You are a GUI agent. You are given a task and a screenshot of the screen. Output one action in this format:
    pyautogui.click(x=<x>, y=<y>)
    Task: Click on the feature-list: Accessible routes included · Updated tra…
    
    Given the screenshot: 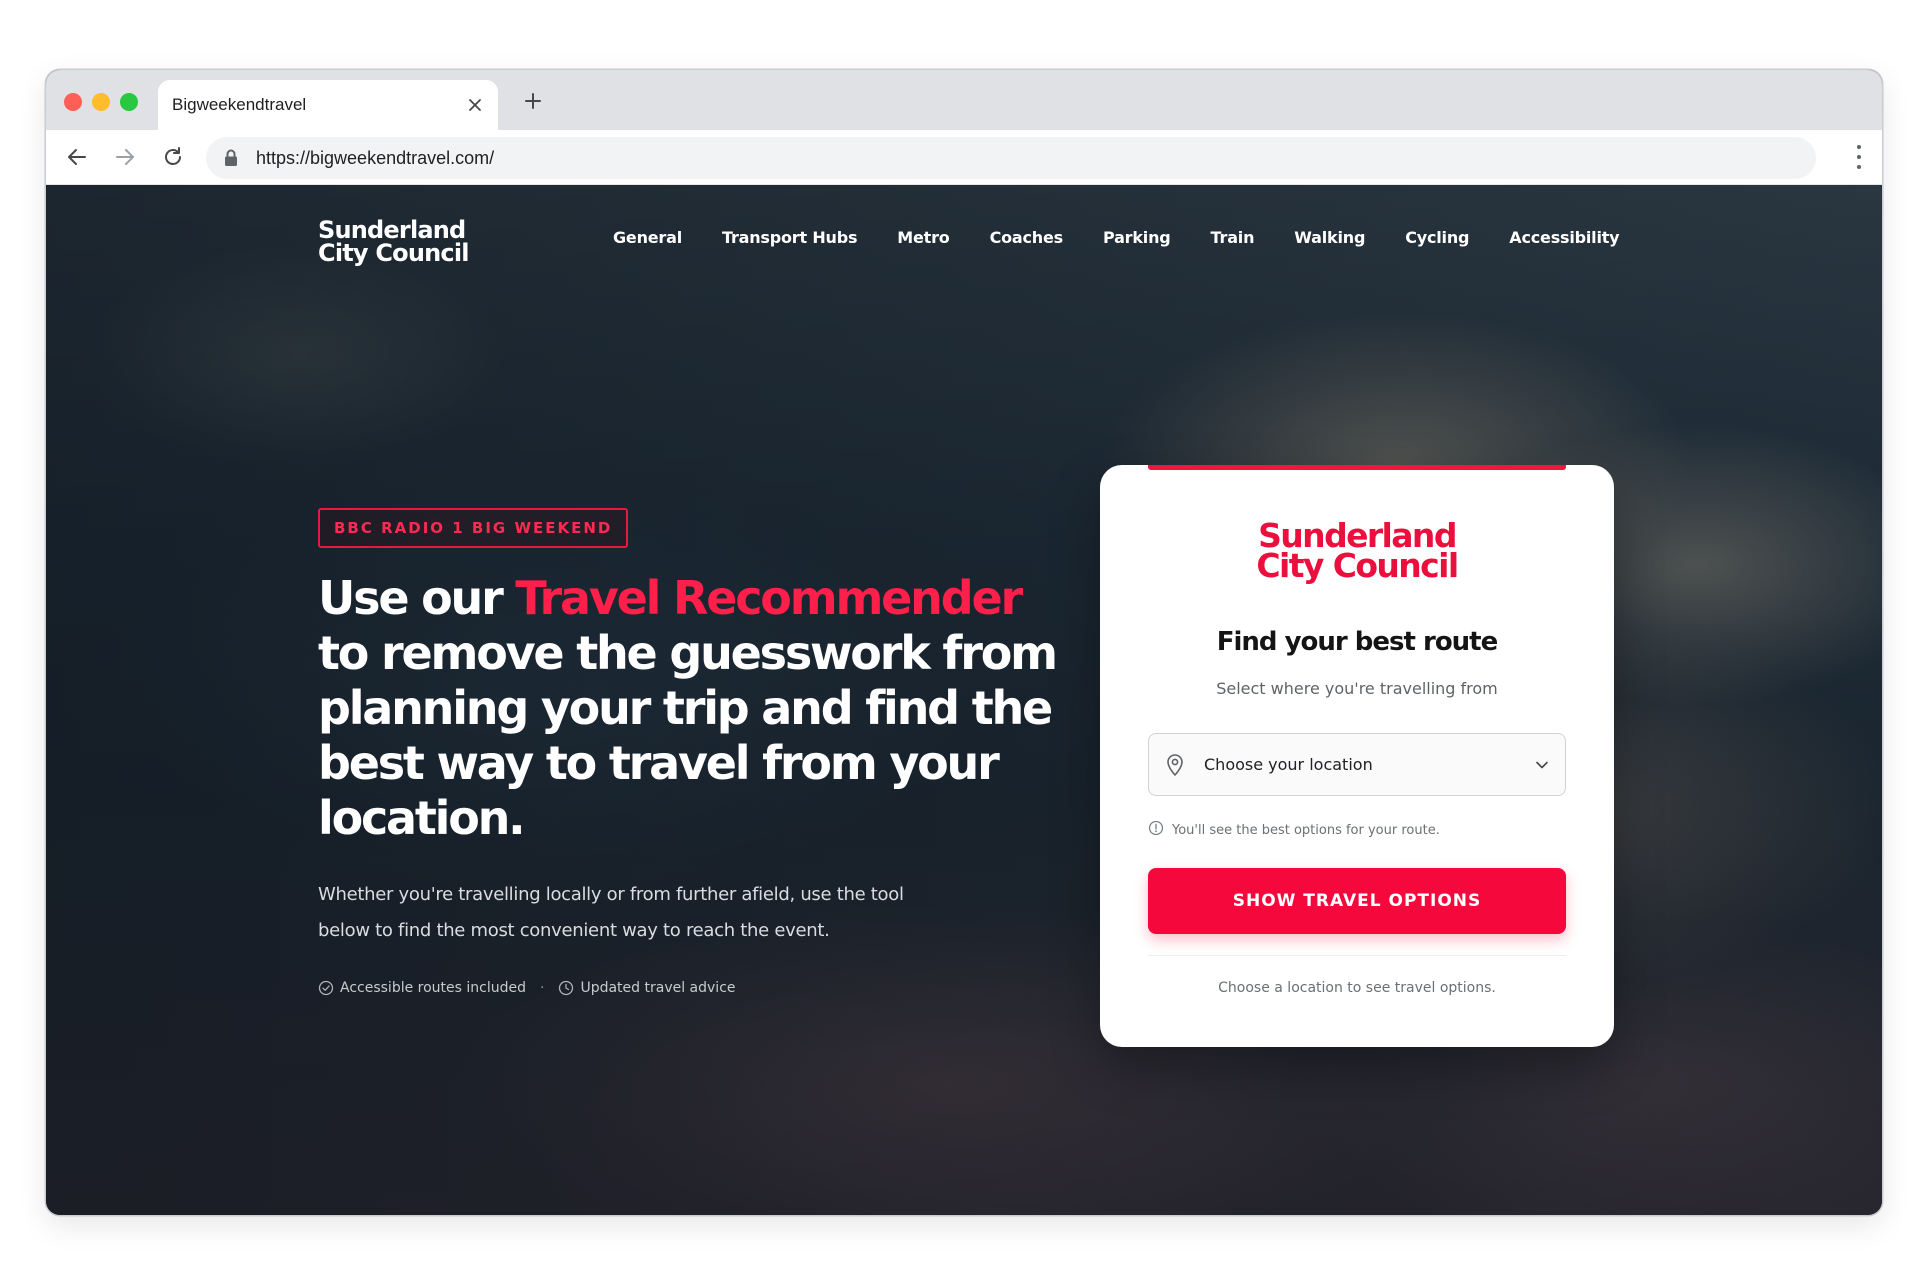 What is the action you would take?
    pyautogui.click(x=527, y=988)
    